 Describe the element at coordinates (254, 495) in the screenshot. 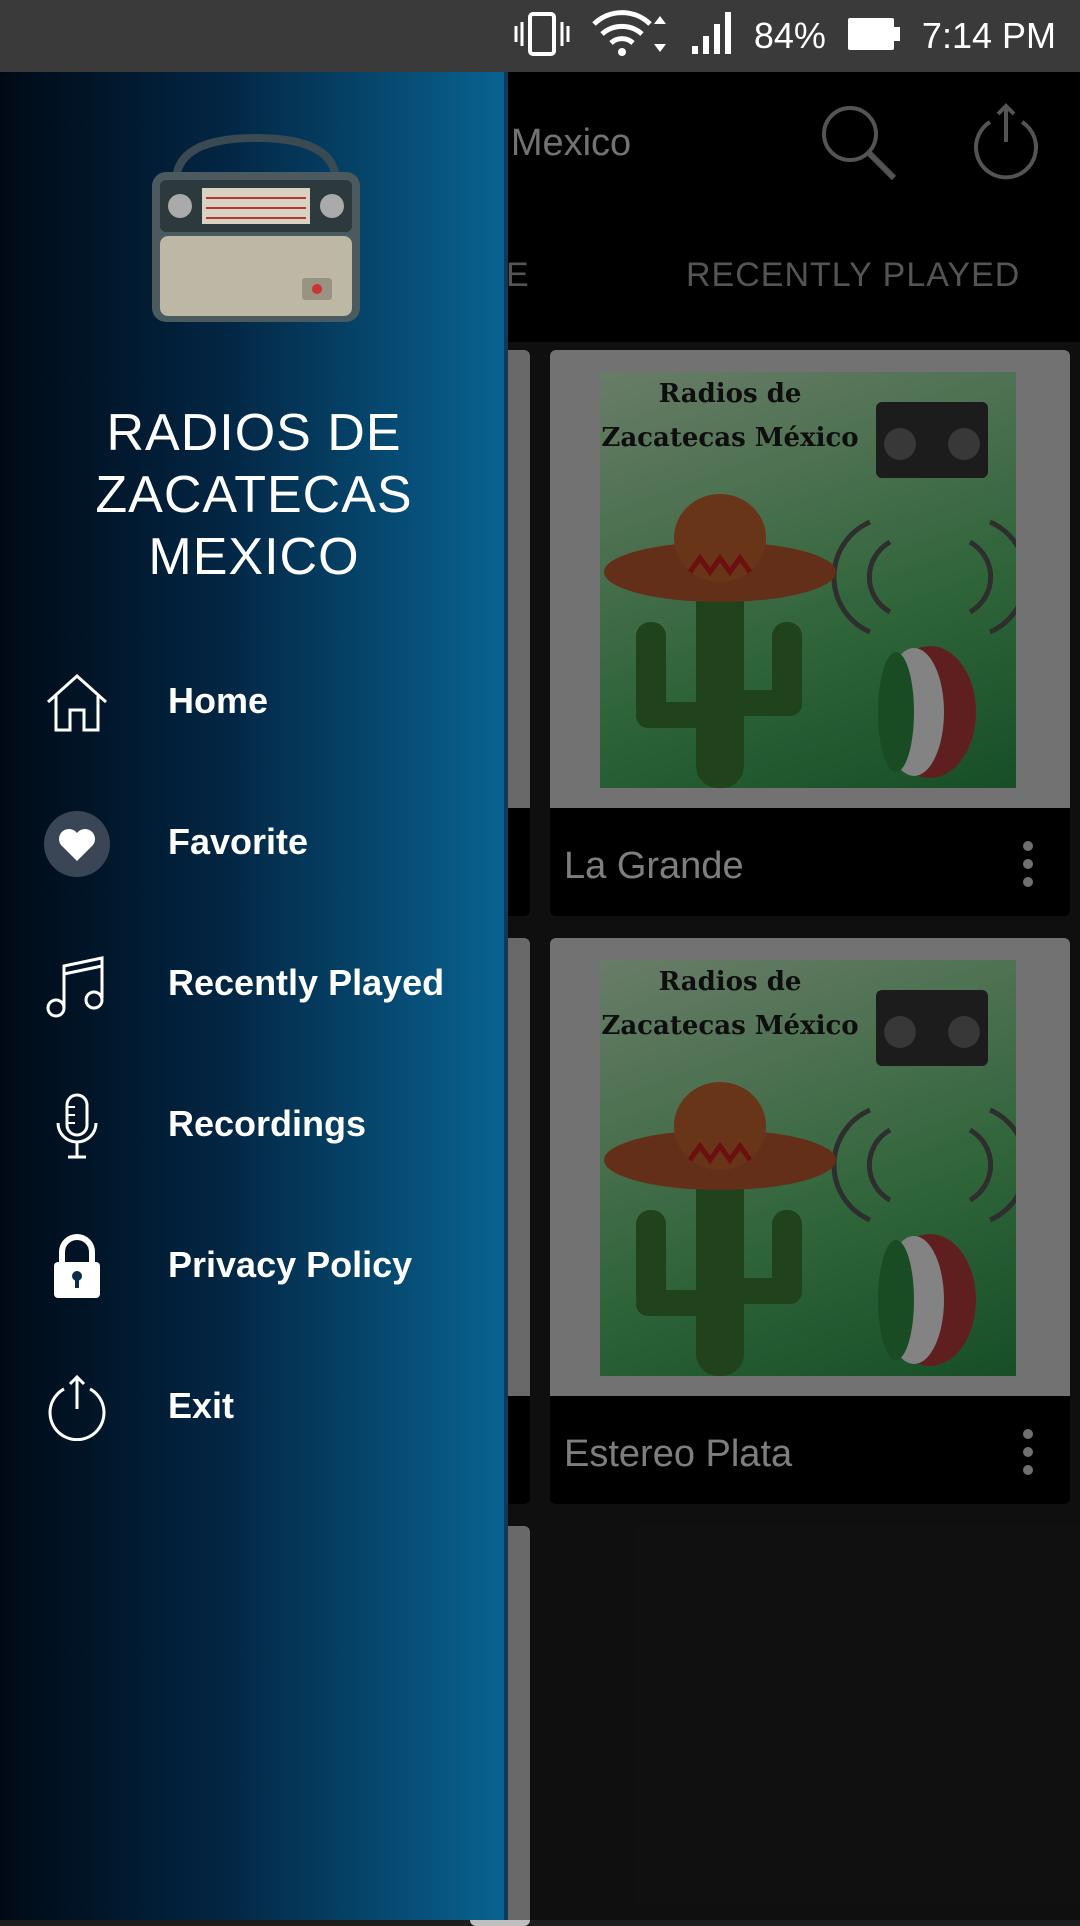

I see `drawer-title: RADIOS DE ZACATECAS MEXICO` at that location.